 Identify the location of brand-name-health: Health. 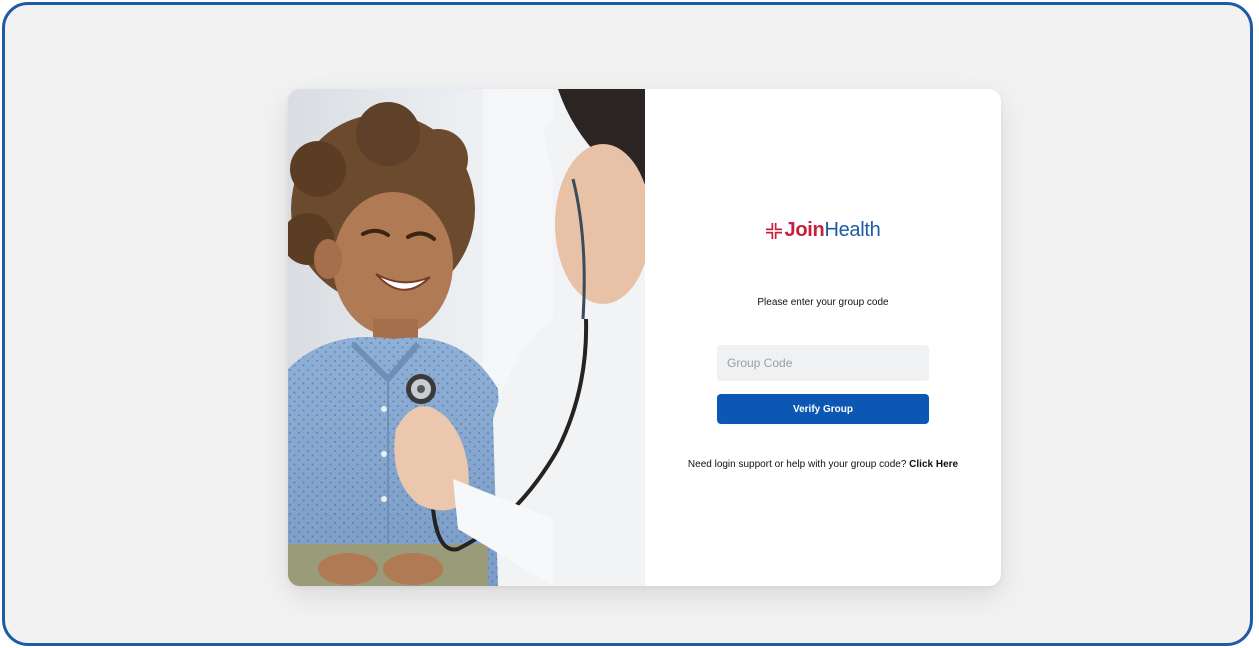
(852, 230).